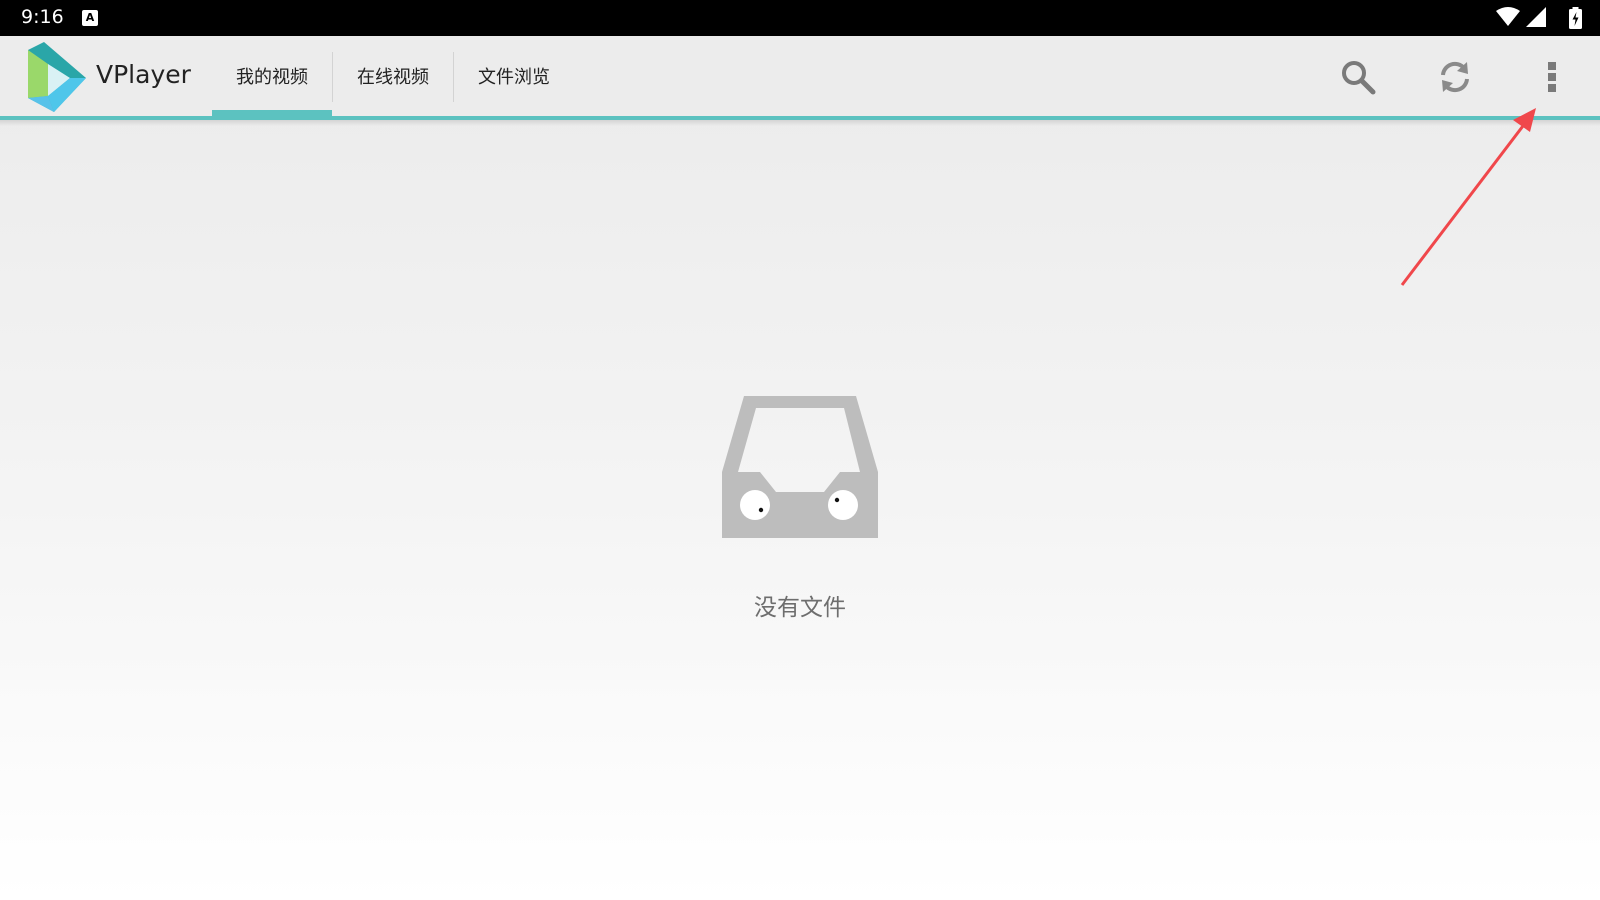  I want to click on tab-online-videos: 在线视频, so click(393, 76).